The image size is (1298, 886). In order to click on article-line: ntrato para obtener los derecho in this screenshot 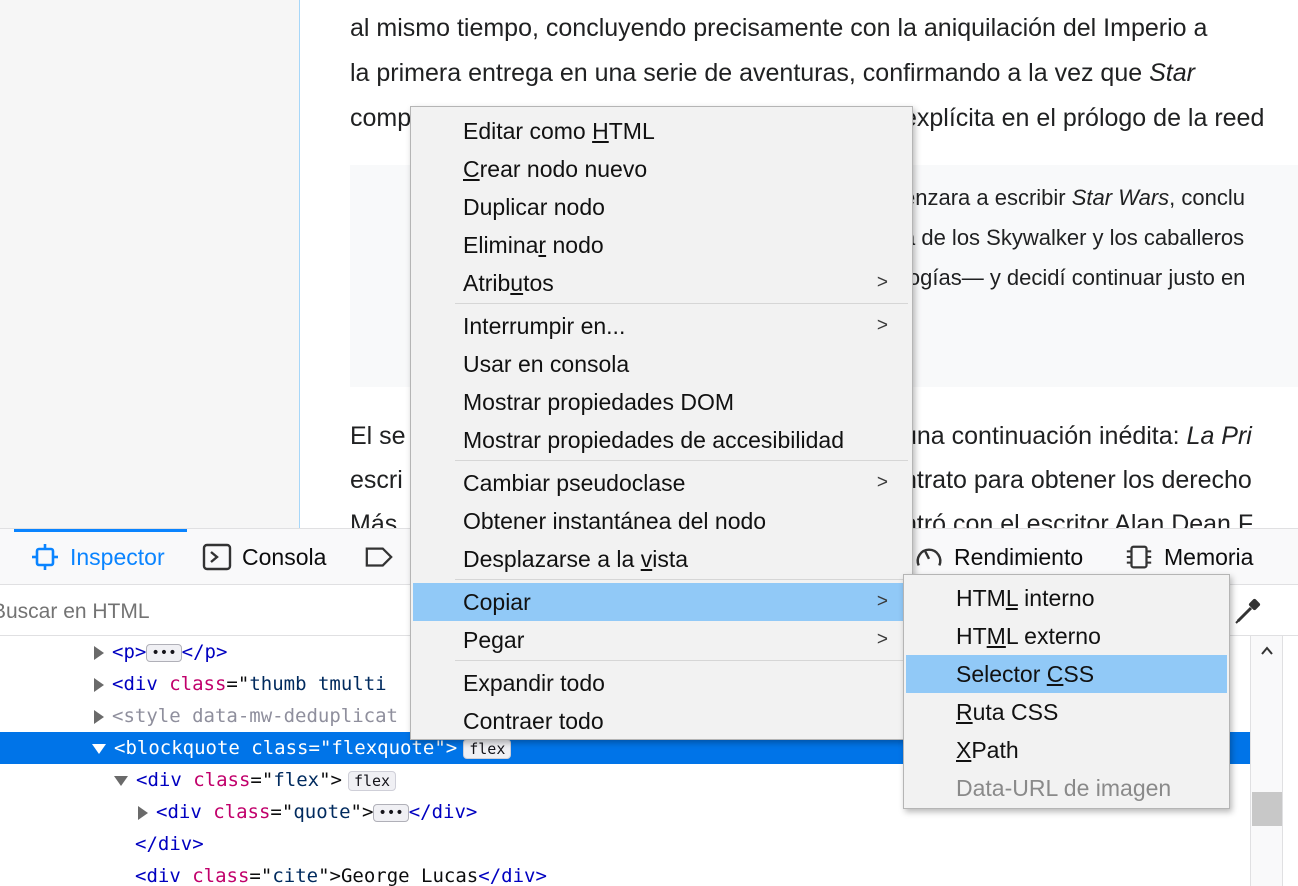, I will do `click(1077, 480)`.